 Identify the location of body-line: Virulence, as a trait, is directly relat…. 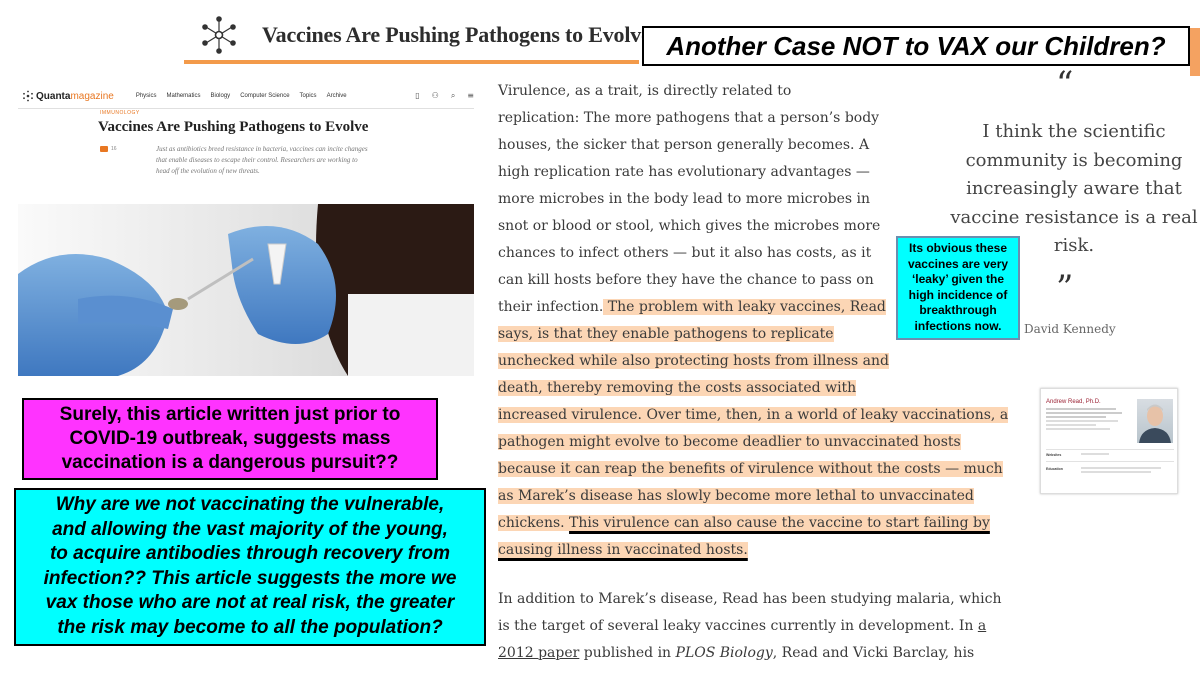
(645, 91).